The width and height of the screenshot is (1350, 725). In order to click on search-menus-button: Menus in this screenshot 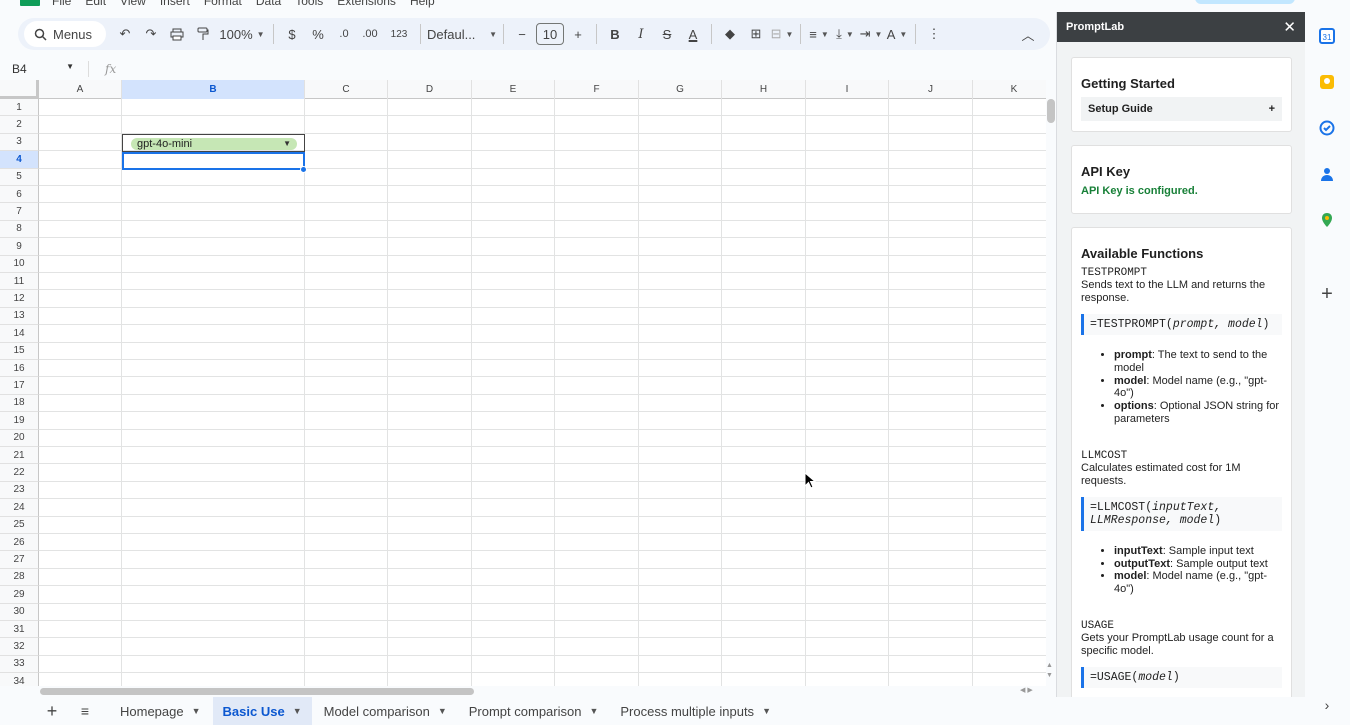, I will do `click(65, 34)`.